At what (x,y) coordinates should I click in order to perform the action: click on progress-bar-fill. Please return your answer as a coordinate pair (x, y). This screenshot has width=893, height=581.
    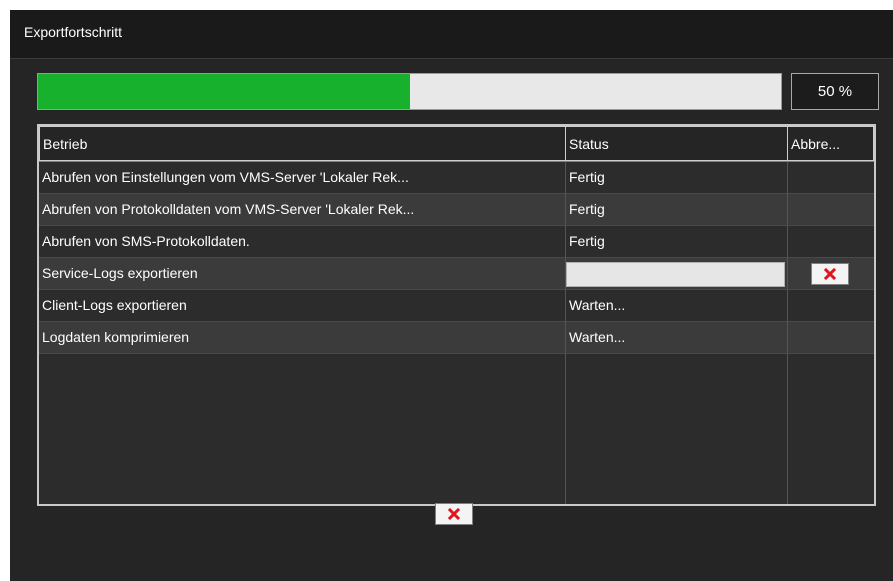
    Looking at the image, I should click on (224, 91).